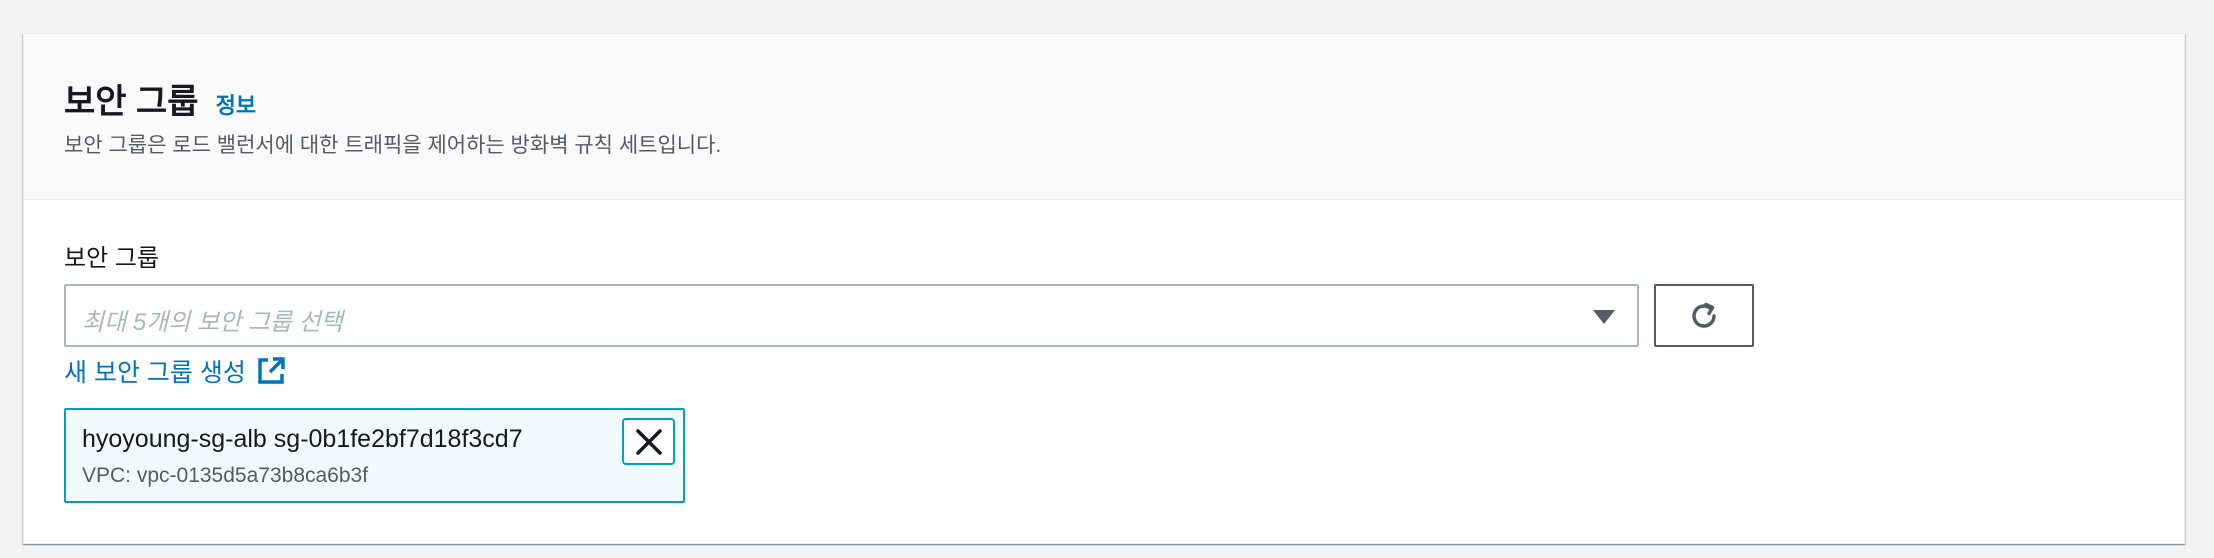 The height and width of the screenshot is (558, 2214). I want to click on close-icon, so click(648, 441).